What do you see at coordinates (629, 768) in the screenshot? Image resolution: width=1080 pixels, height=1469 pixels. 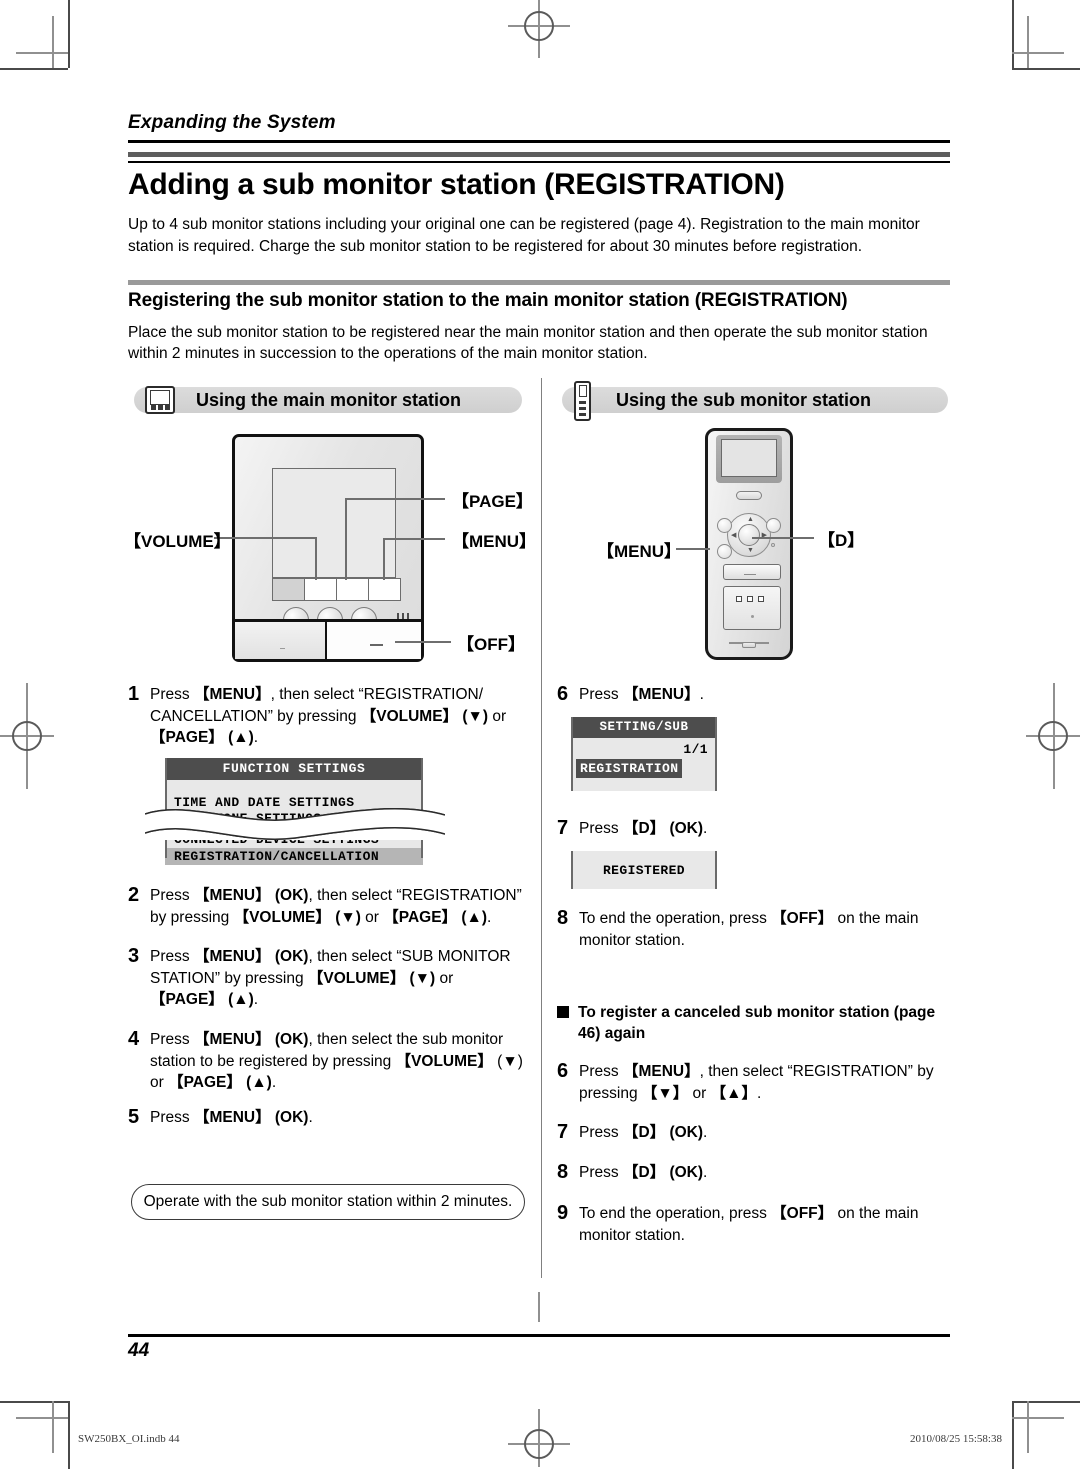 I see `lcd-setting-sub-highlight: REGISTRATION` at bounding box center [629, 768].